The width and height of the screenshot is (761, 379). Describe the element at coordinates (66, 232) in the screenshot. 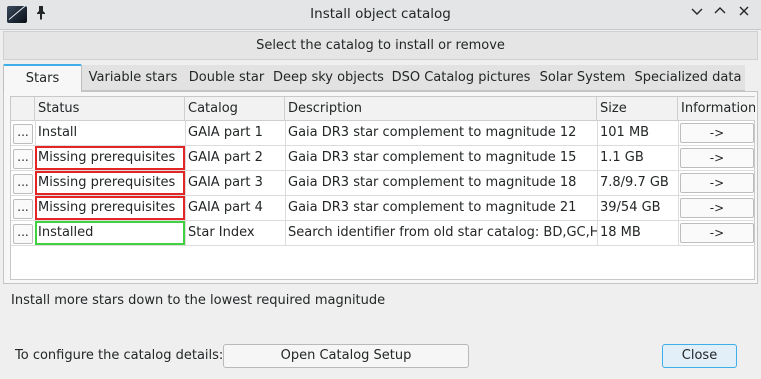

I see `status-cell: Installed` at that location.